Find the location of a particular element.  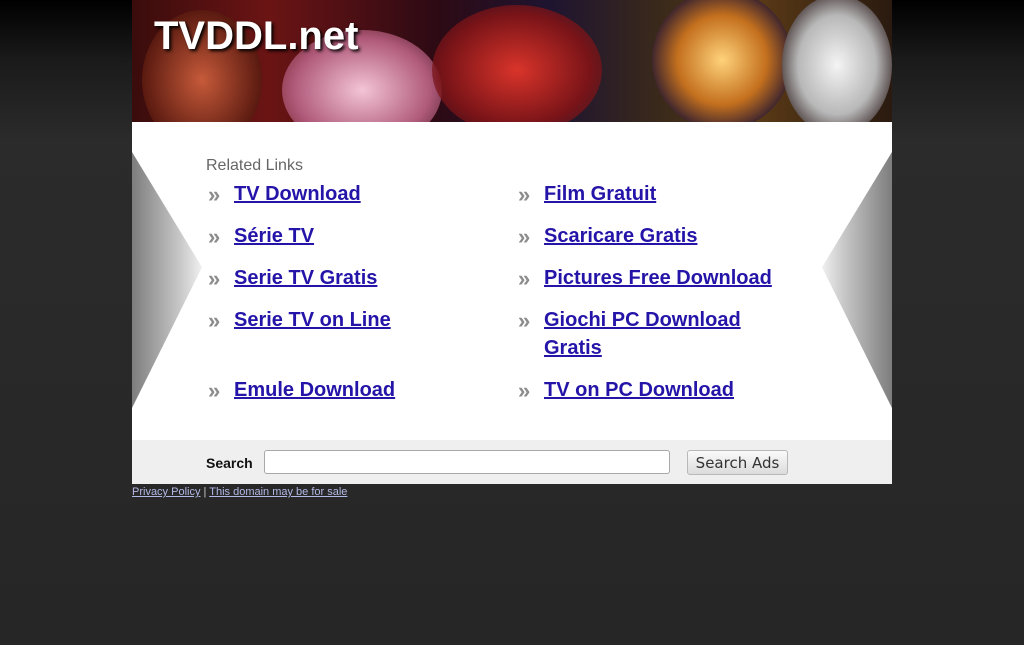

list-item: » Serie TV Gratis is located at coordinates (341, 278).